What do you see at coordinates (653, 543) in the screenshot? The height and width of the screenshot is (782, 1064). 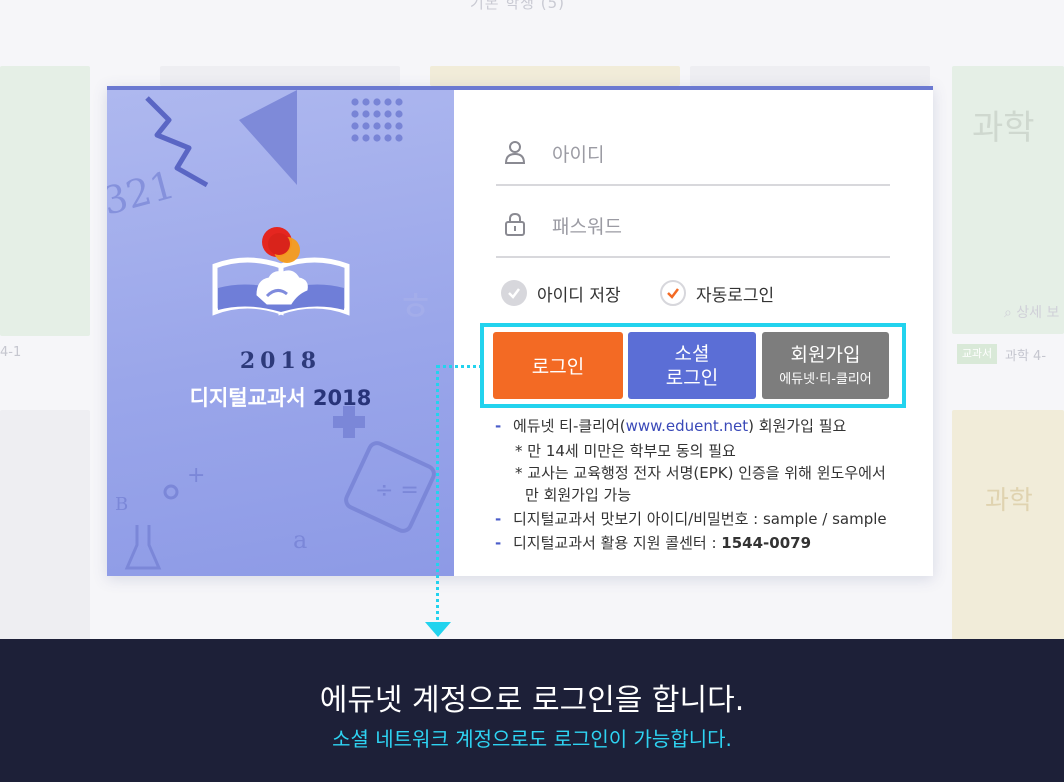 I see `note-call-center: - 디지털교과서 활용 지원 콜센터 : 1544-0079` at bounding box center [653, 543].